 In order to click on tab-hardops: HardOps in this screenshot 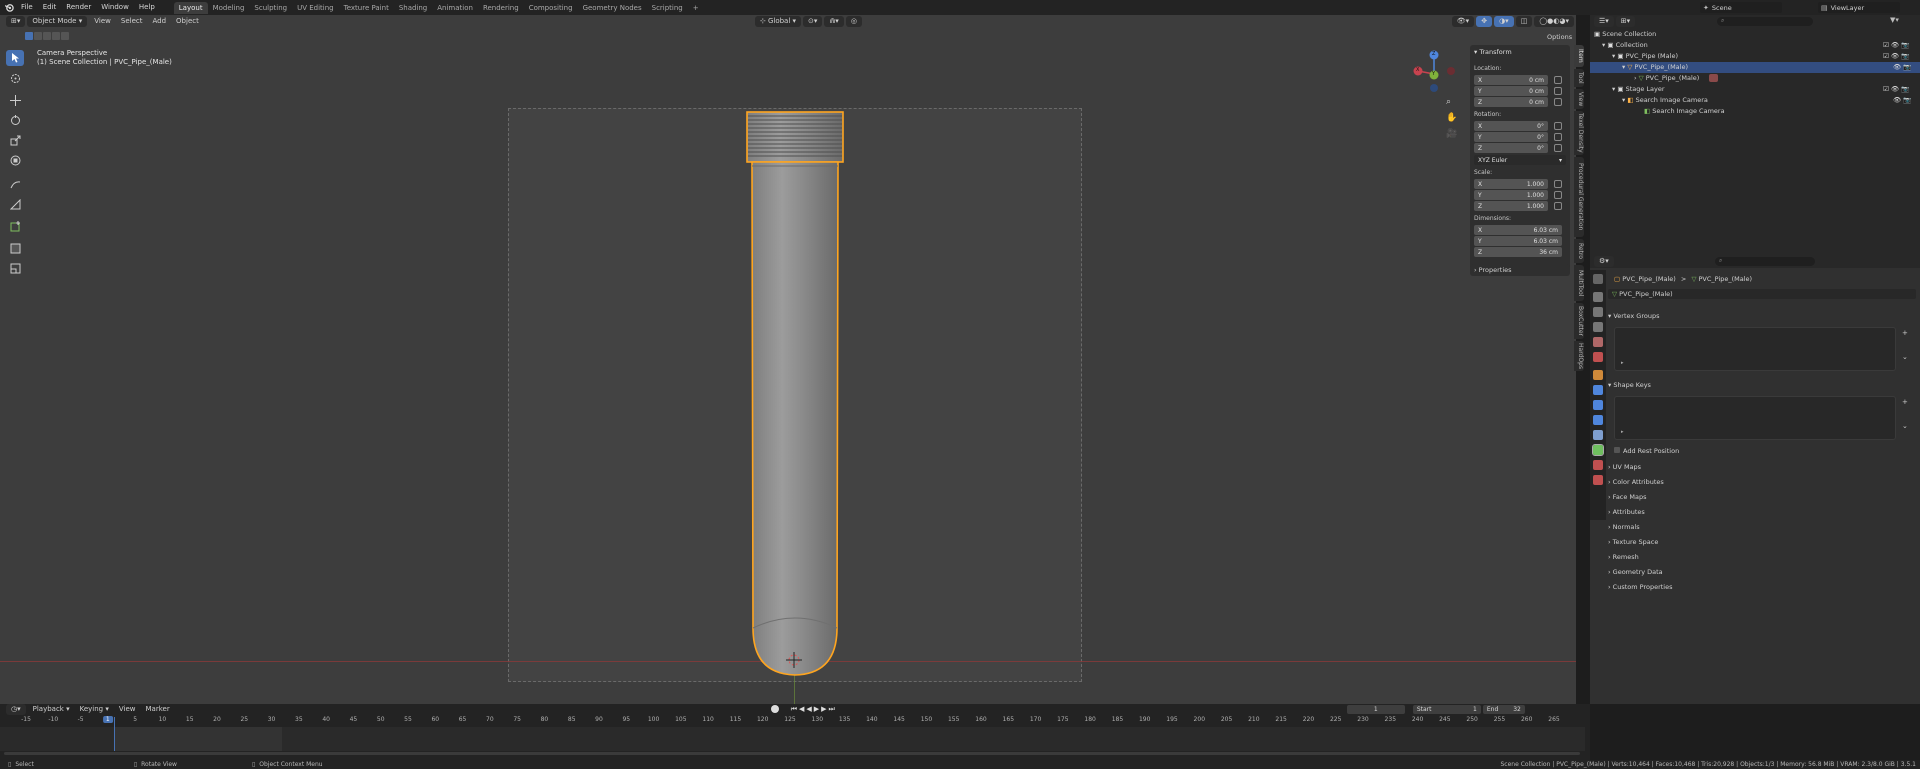, I will do `click(1579, 356)`.